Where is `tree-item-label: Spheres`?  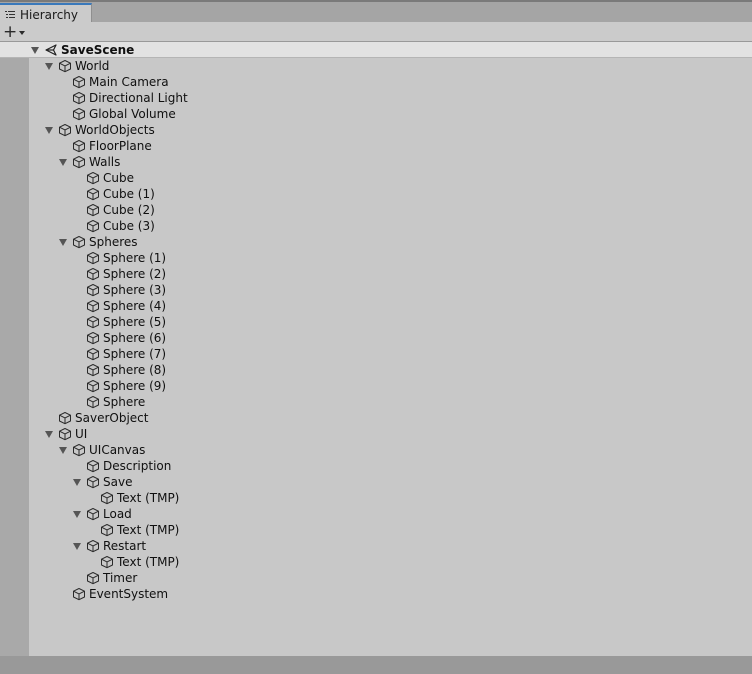 tree-item-label: Spheres is located at coordinates (113, 242).